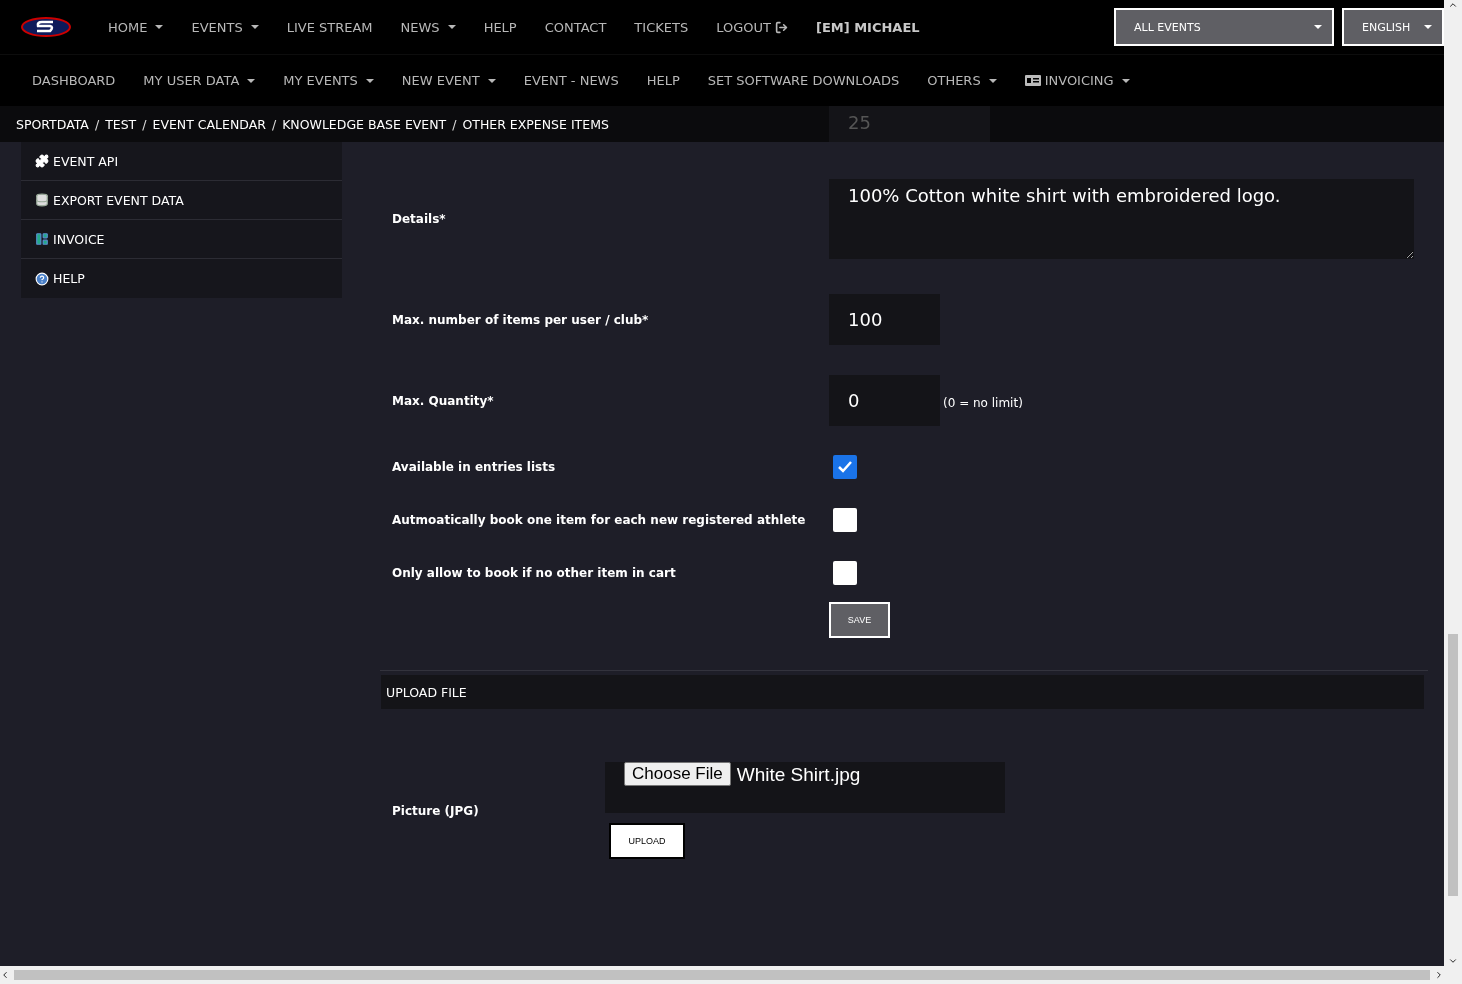  What do you see at coordinates (535, 124) in the screenshot?
I see `breadcrumb-link: OTHER EXPENSE ITEMS` at bounding box center [535, 124].